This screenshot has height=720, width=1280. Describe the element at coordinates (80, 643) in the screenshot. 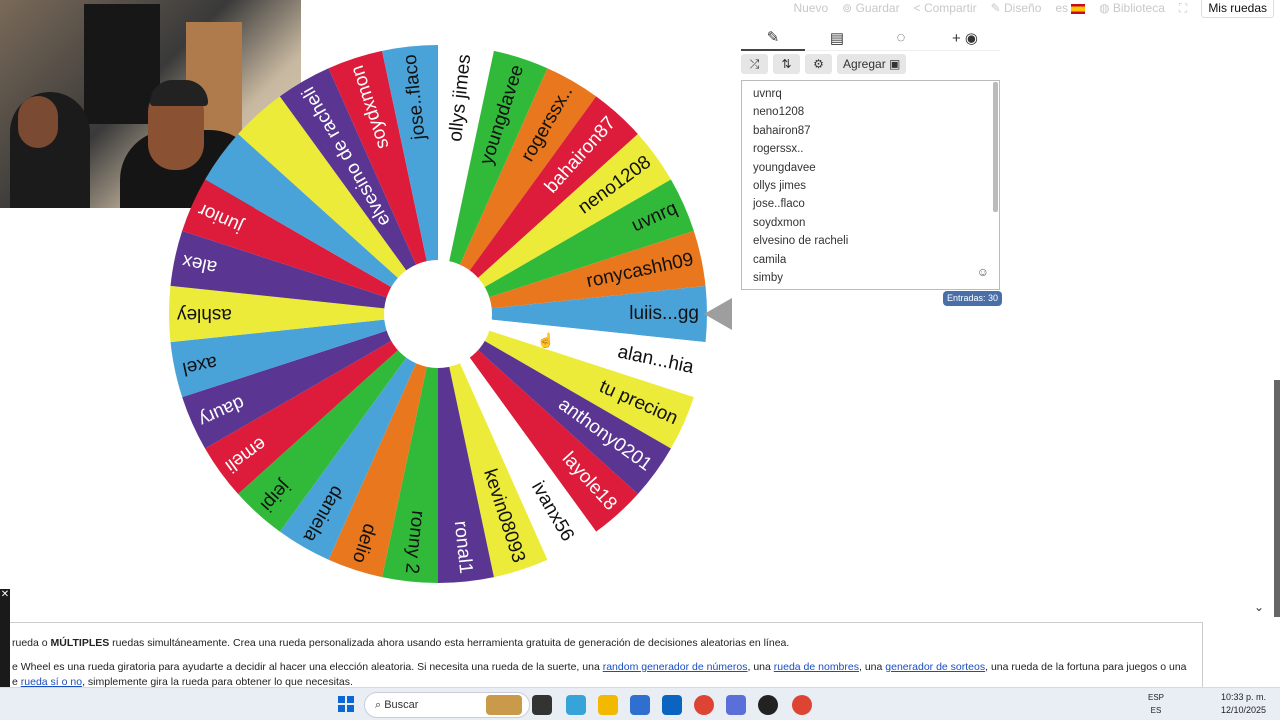

I see `description-bold: MÚLTIPLES` at that location.